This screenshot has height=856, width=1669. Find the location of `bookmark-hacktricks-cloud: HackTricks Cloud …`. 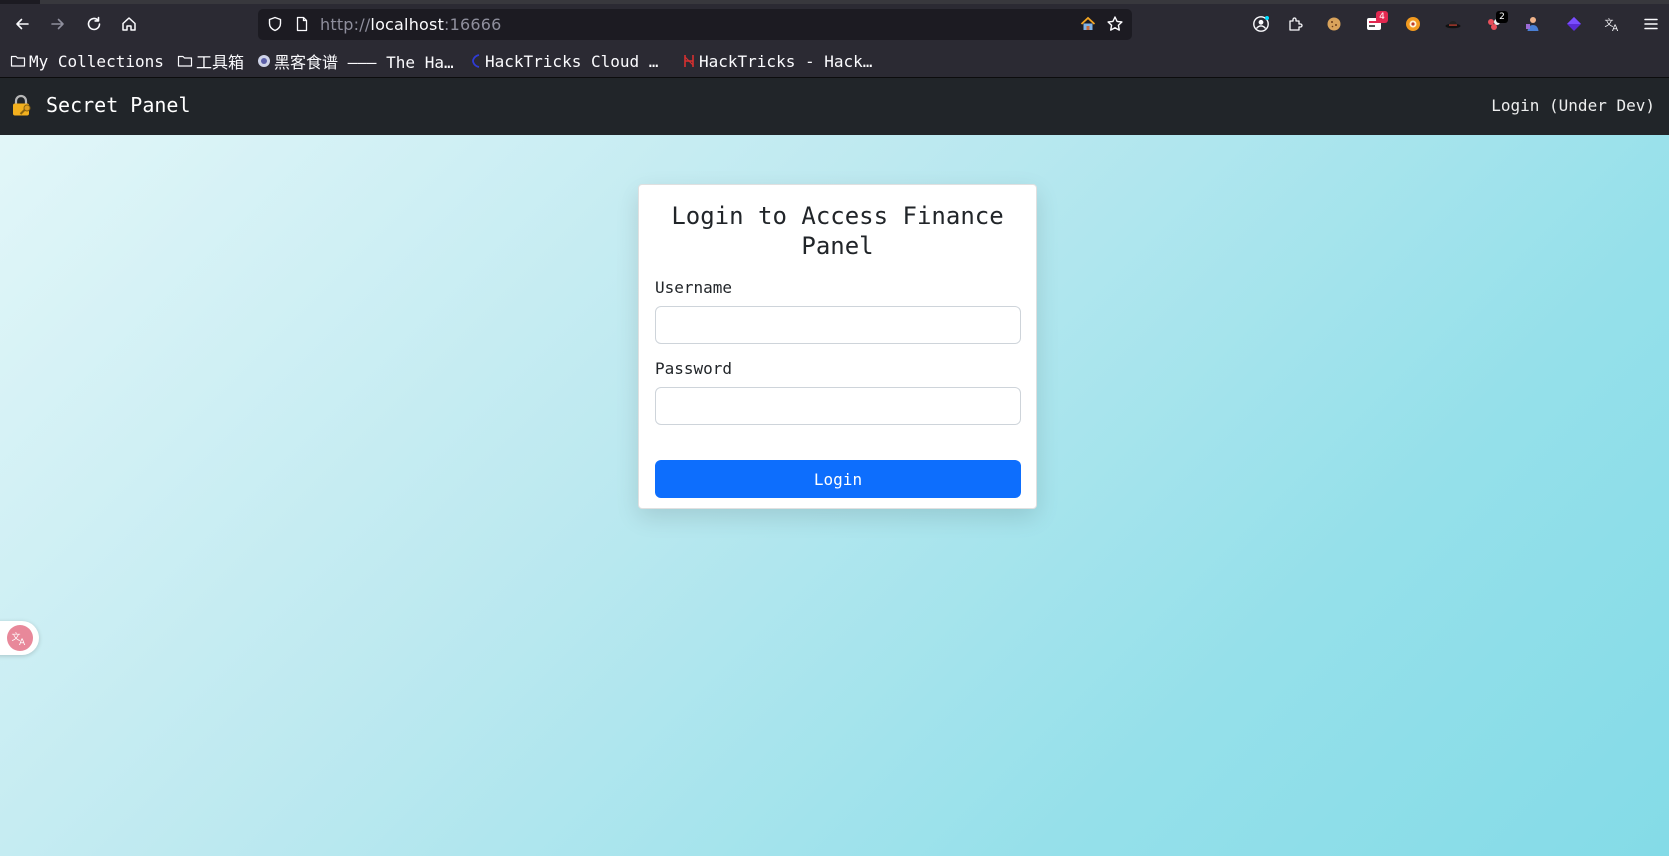

bookmark-hacktricks-cloud: HackTricks Cloud … is located at coordinates (564, 61).